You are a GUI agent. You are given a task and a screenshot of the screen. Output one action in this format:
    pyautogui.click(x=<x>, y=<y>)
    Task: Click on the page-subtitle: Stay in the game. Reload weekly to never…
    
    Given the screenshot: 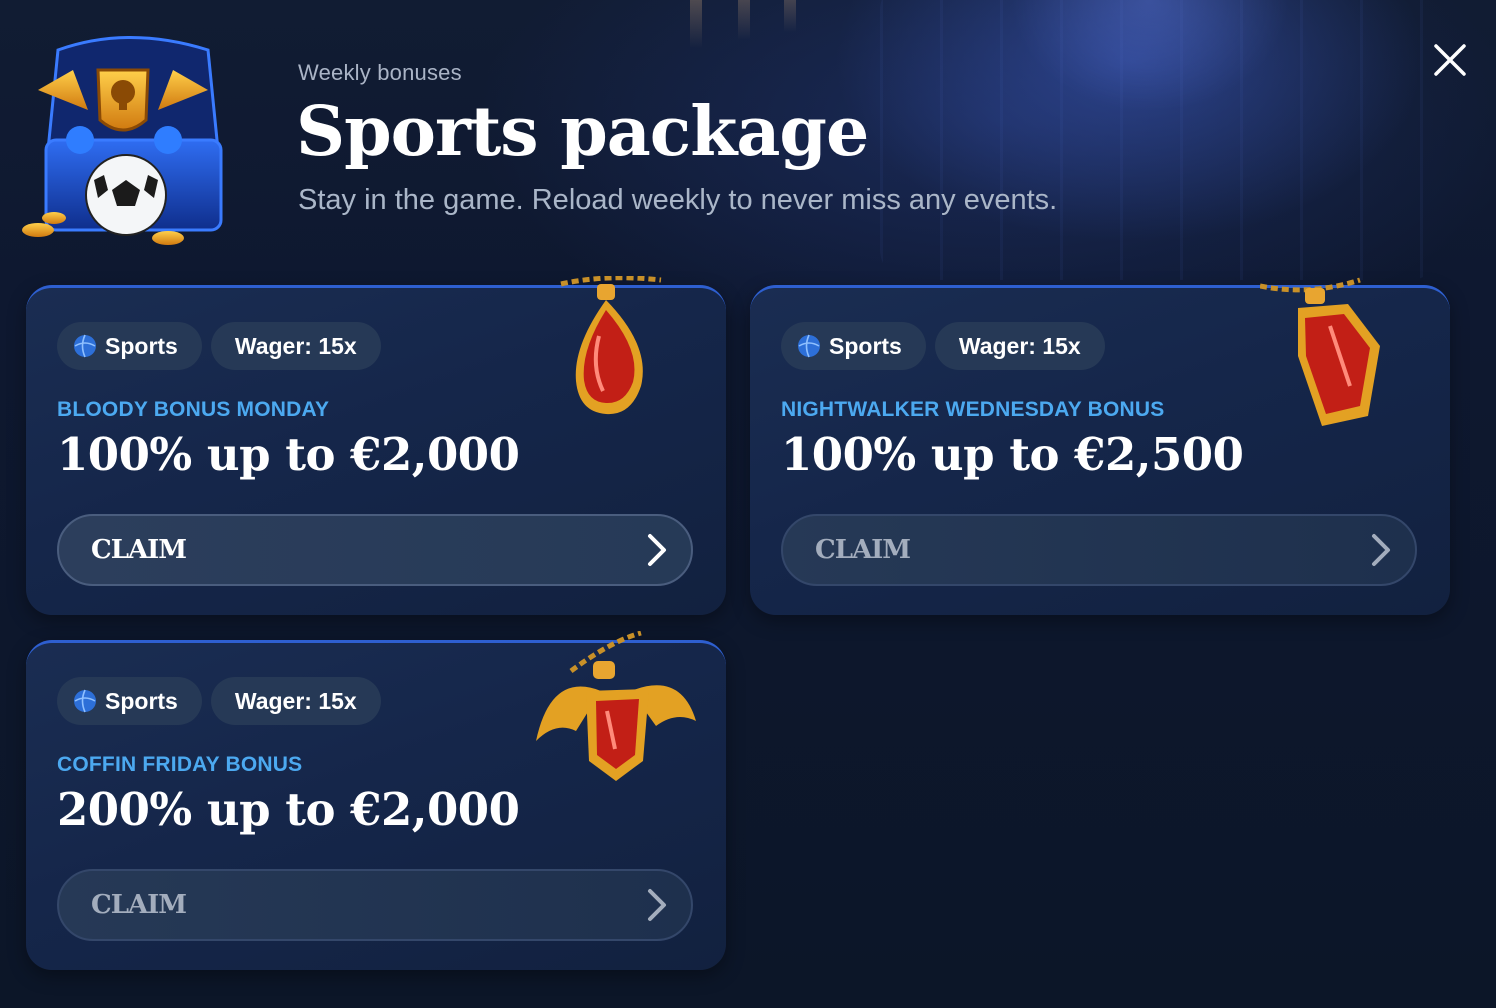 What is the action you would take?
    pyautogui.click(x=678, y=200)
    